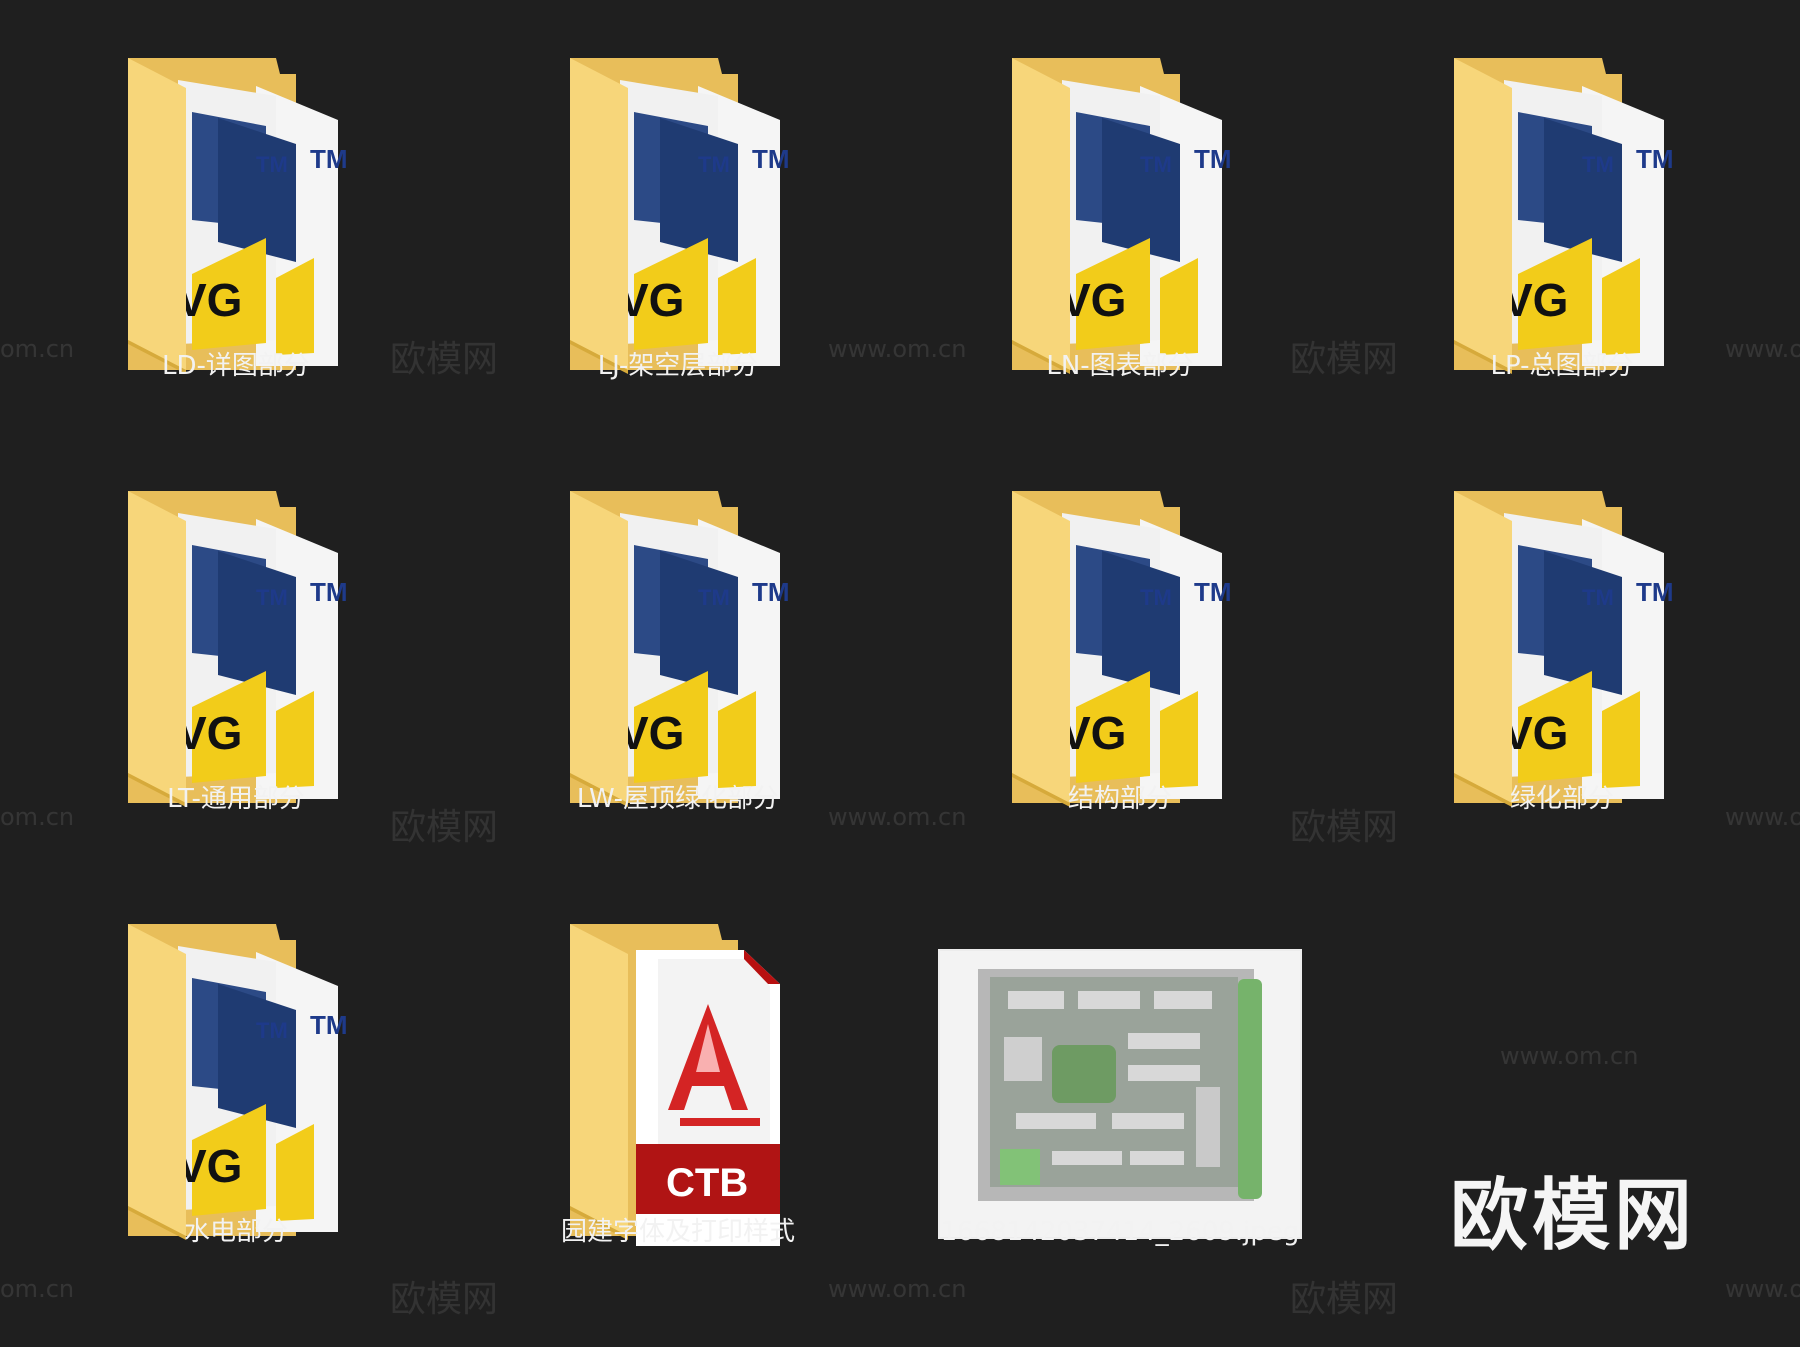 This screenshot has width=1800, height=1347. I want to click on folder-item: TM TM VG LT-通用部分, so click(236, 651).